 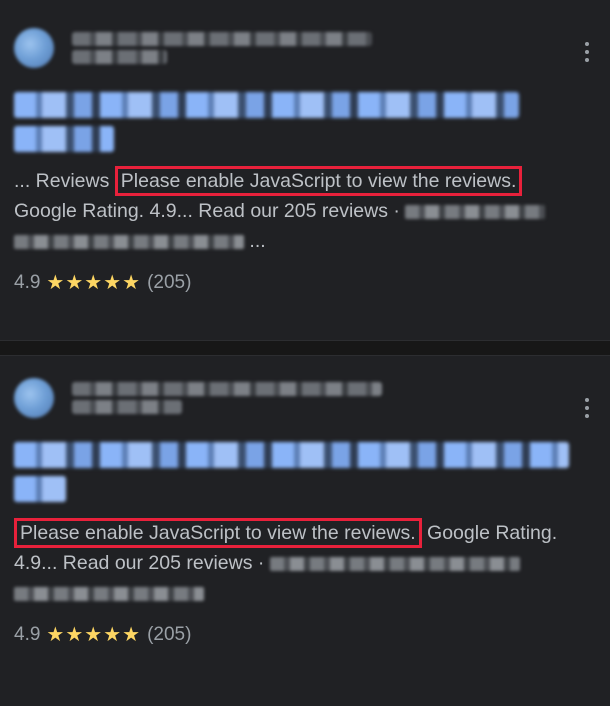 What do you see at coordinates (62, 181) in the screenshot?
I see `snippet-text: ... Reviews` at bounding box center [62, 181].